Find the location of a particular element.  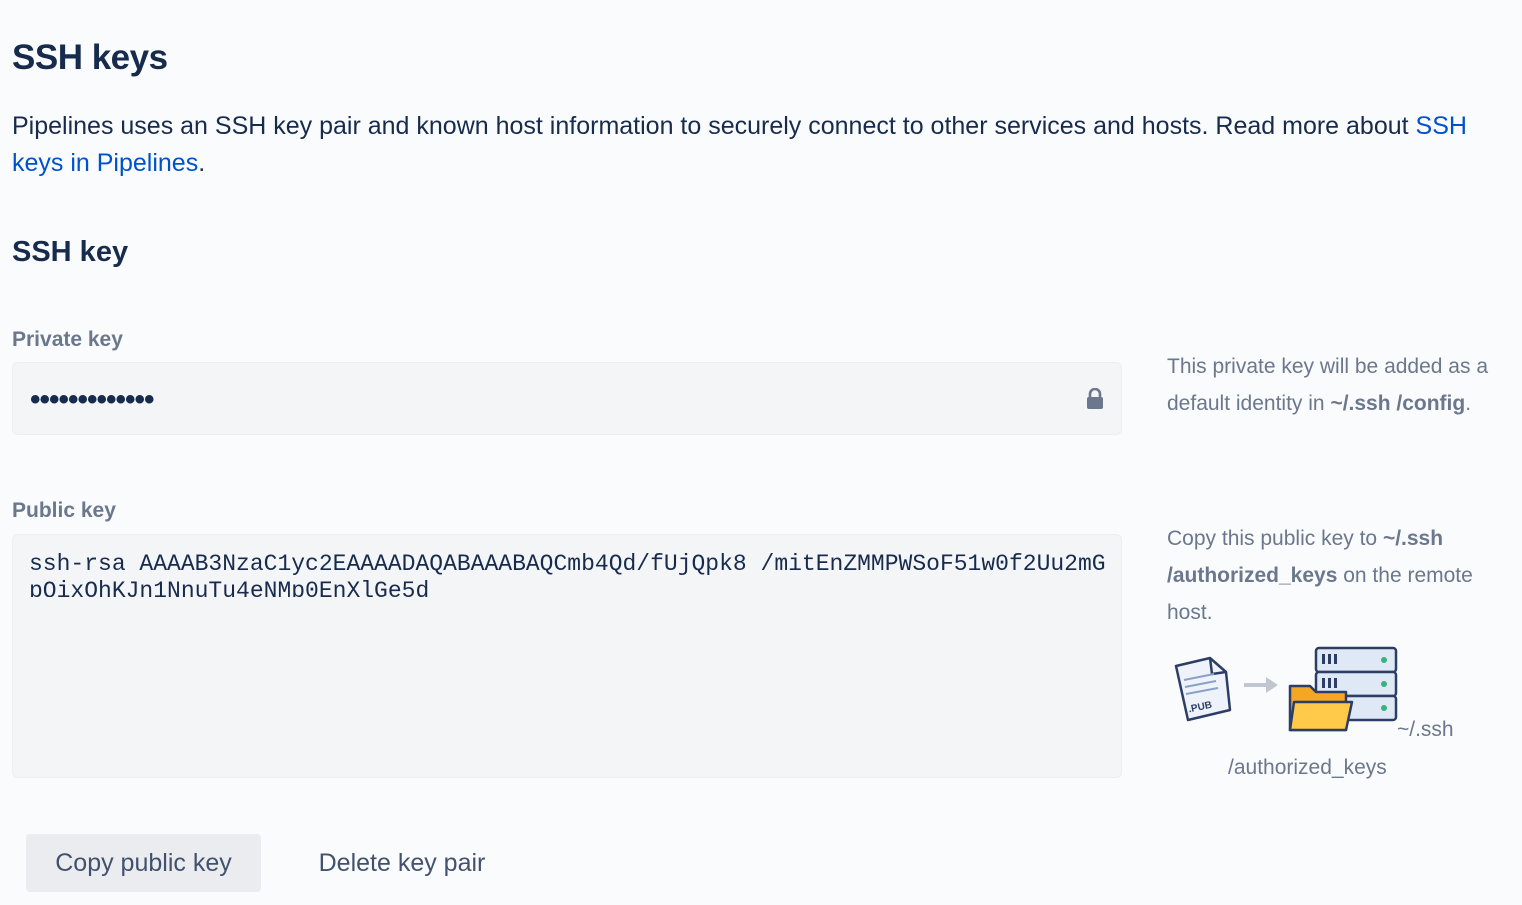

lock-icon is located at coordinates (1095, 398).